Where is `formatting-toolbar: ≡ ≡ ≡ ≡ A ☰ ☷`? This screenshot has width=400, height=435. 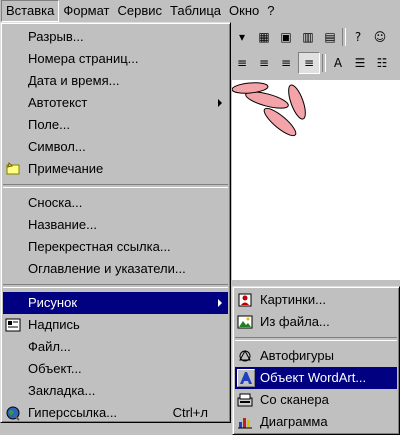 formatting-toolbar: ≡ ≡ ≡ ≡ A ☰ ☷ is located at coordinates (316, 63).